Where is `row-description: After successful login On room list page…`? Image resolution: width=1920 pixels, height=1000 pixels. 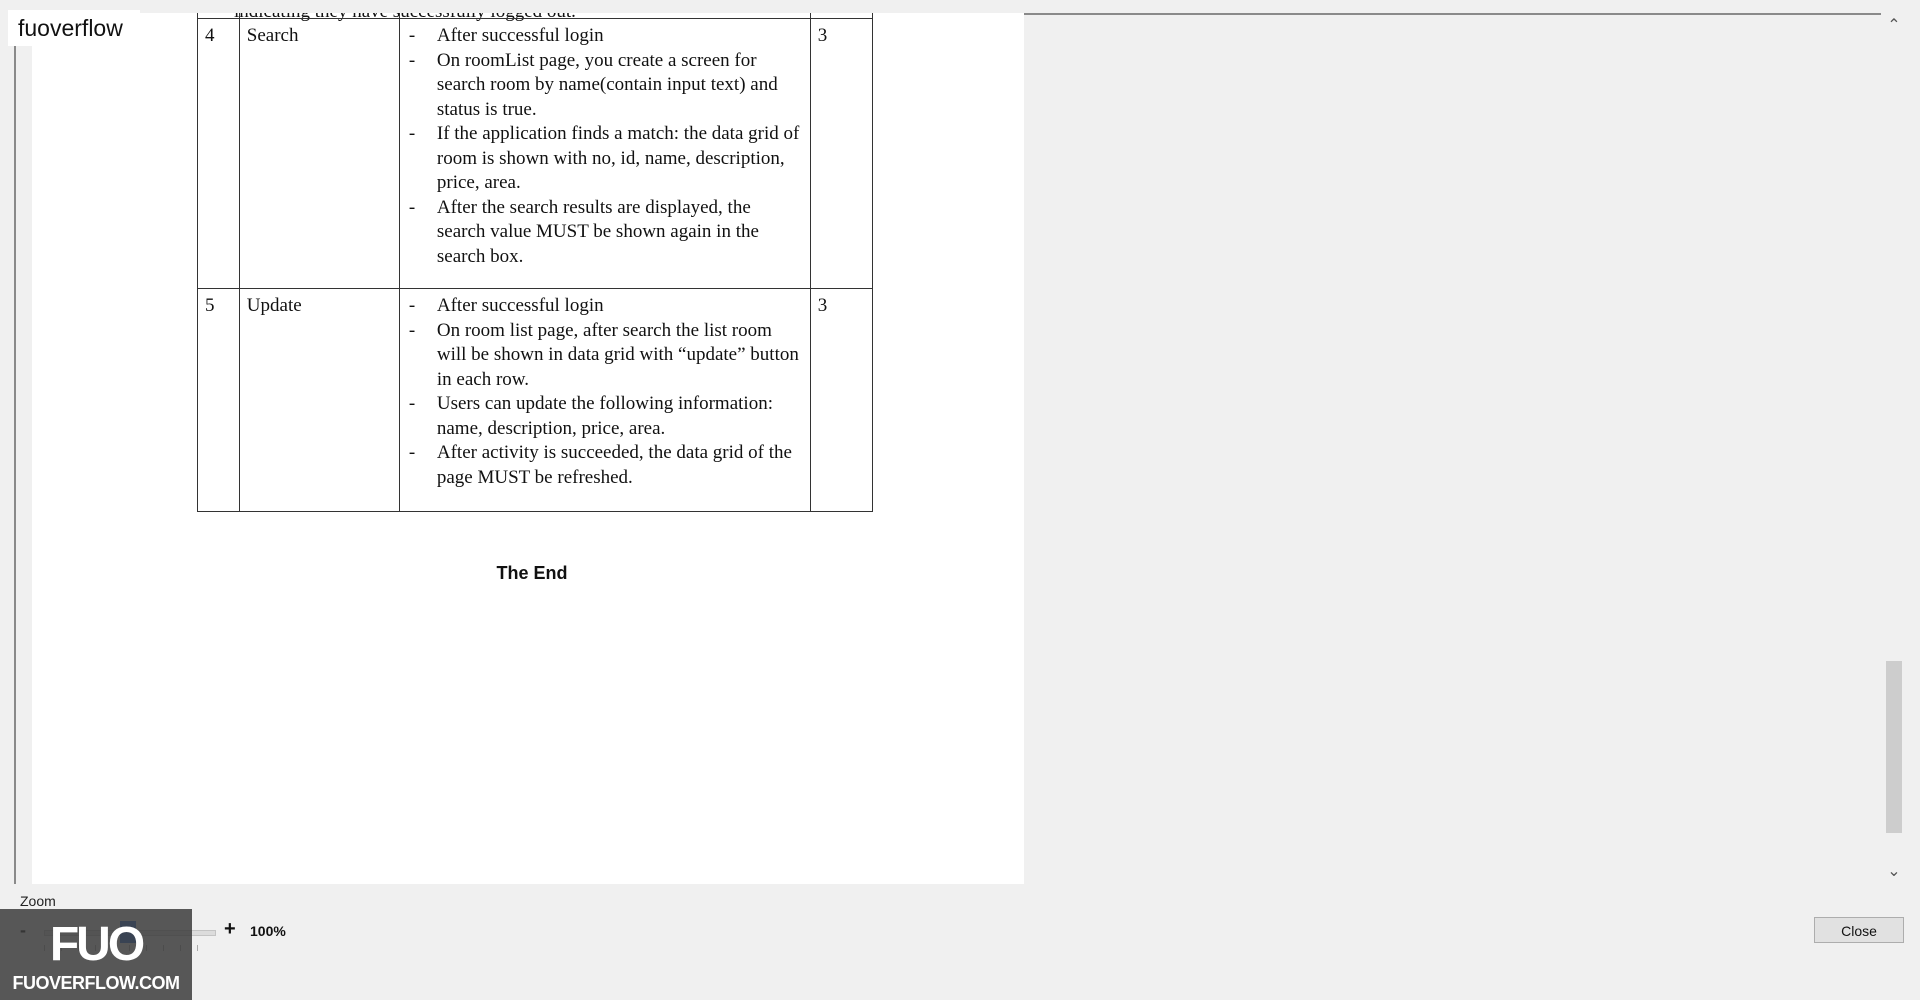
row-description: After successful login On room list page… is located at coordinates (604, 400).